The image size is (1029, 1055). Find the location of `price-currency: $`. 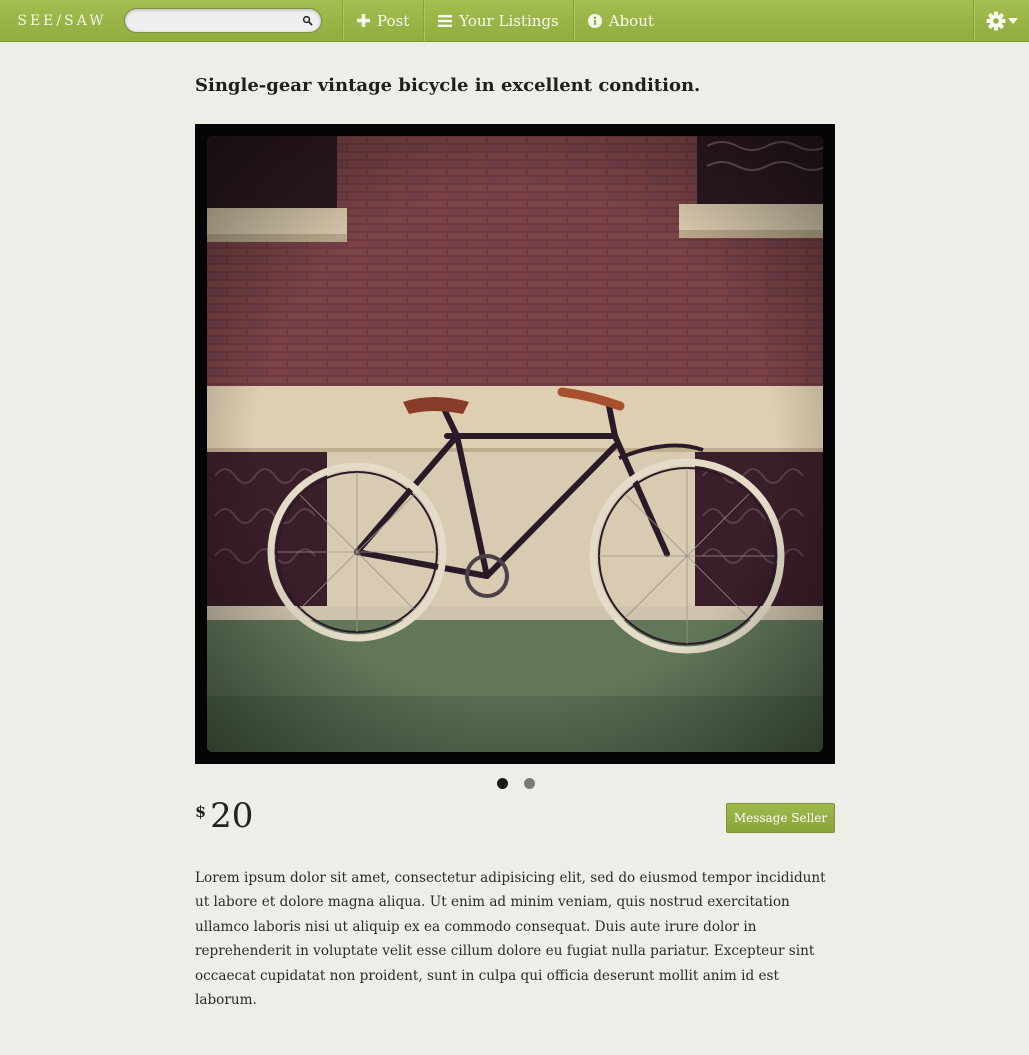

price-currency: $ is located at coordinates (201, 811).